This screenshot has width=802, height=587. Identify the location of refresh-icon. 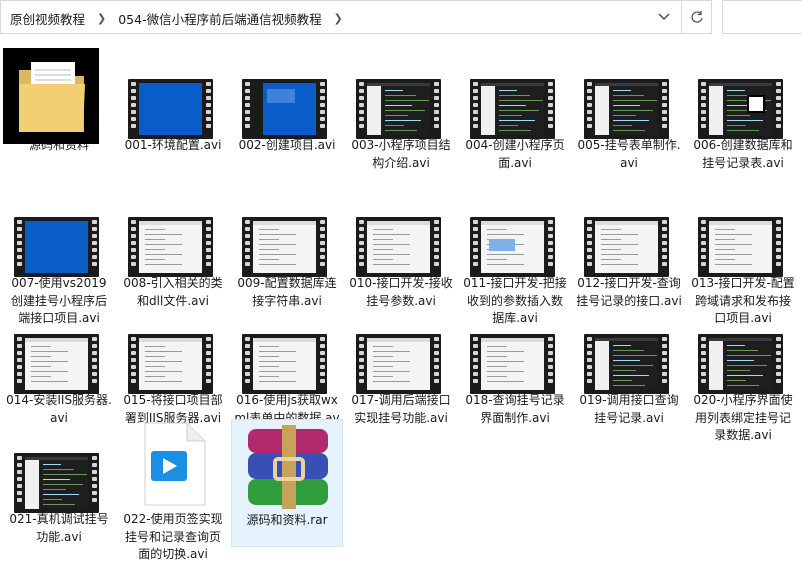
(697, 17).